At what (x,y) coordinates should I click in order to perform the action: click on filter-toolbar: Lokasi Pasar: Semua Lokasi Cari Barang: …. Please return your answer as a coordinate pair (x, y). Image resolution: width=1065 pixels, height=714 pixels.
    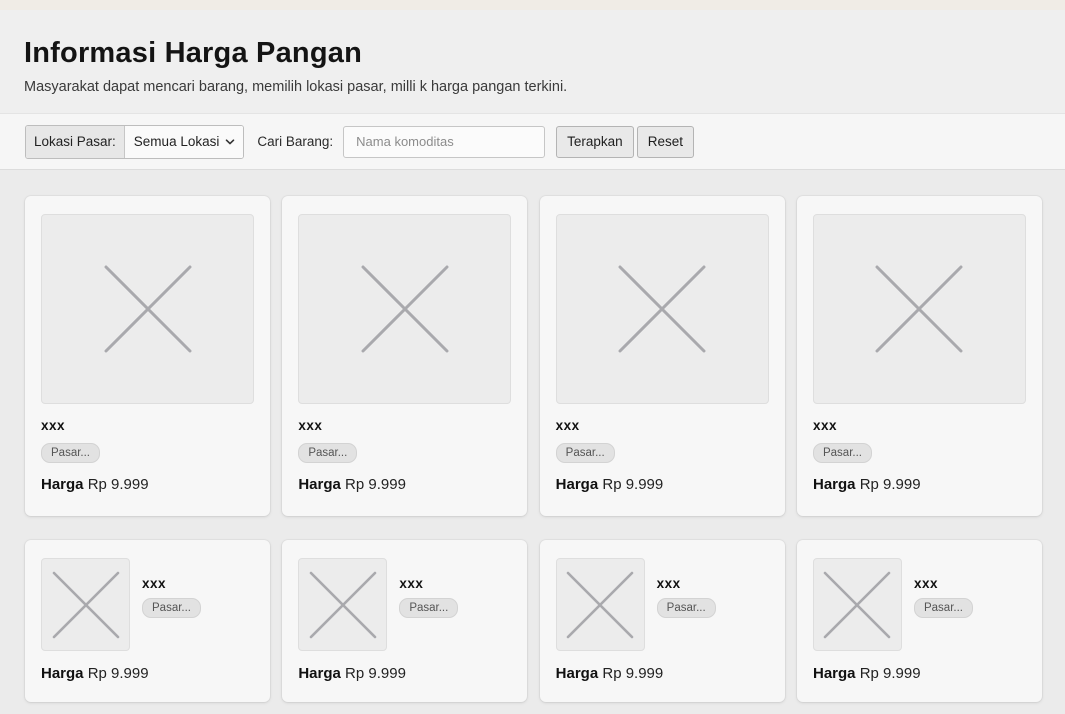
    Looking at the image, I should click on (532, 142).